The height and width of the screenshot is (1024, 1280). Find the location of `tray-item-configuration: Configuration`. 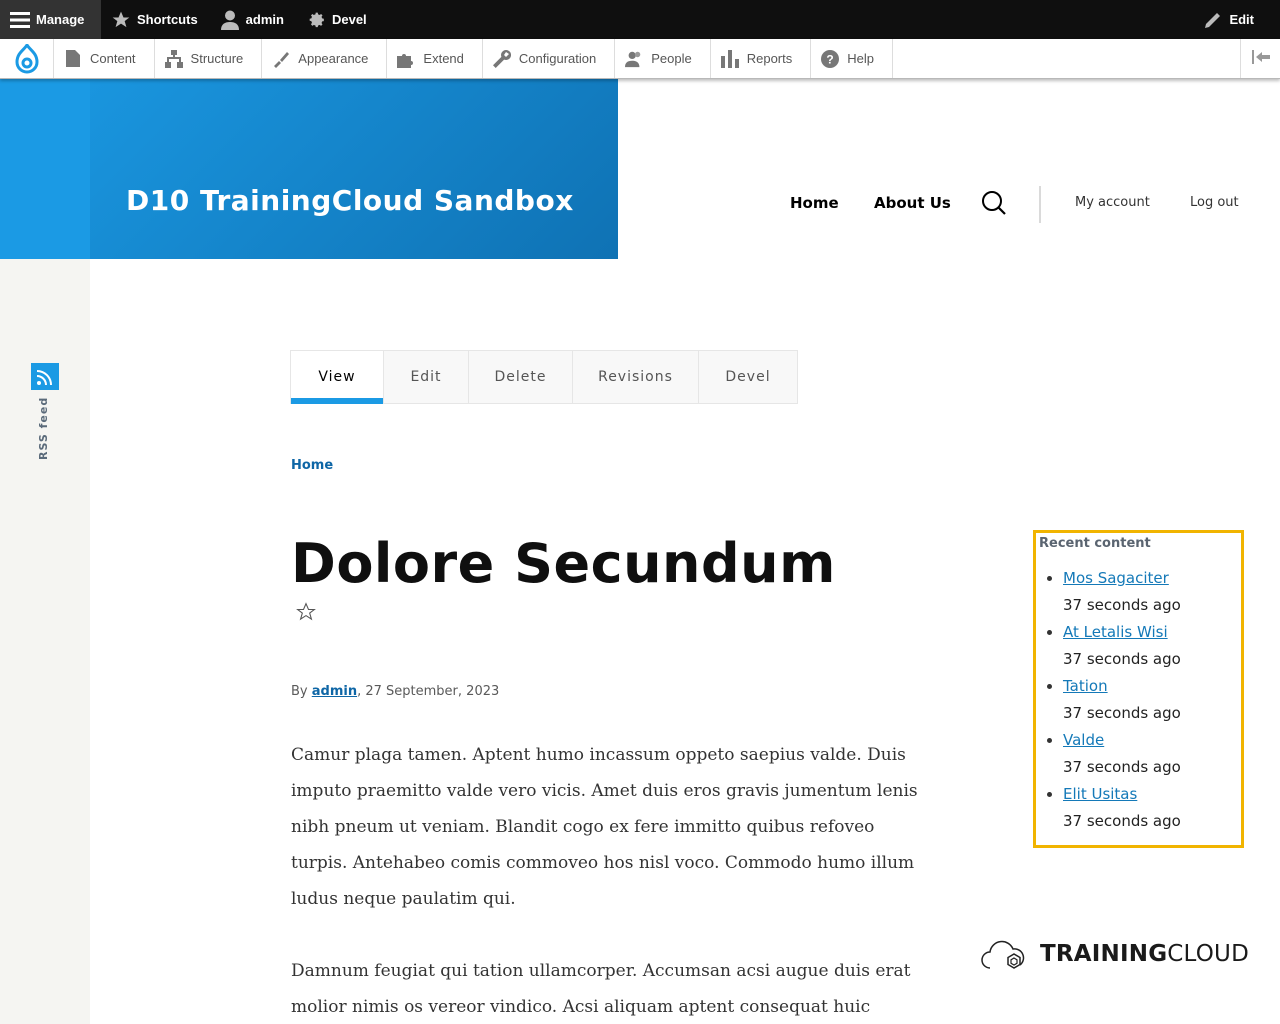

tray-item-configuration: Configuration is located at coordinates (549, 58).